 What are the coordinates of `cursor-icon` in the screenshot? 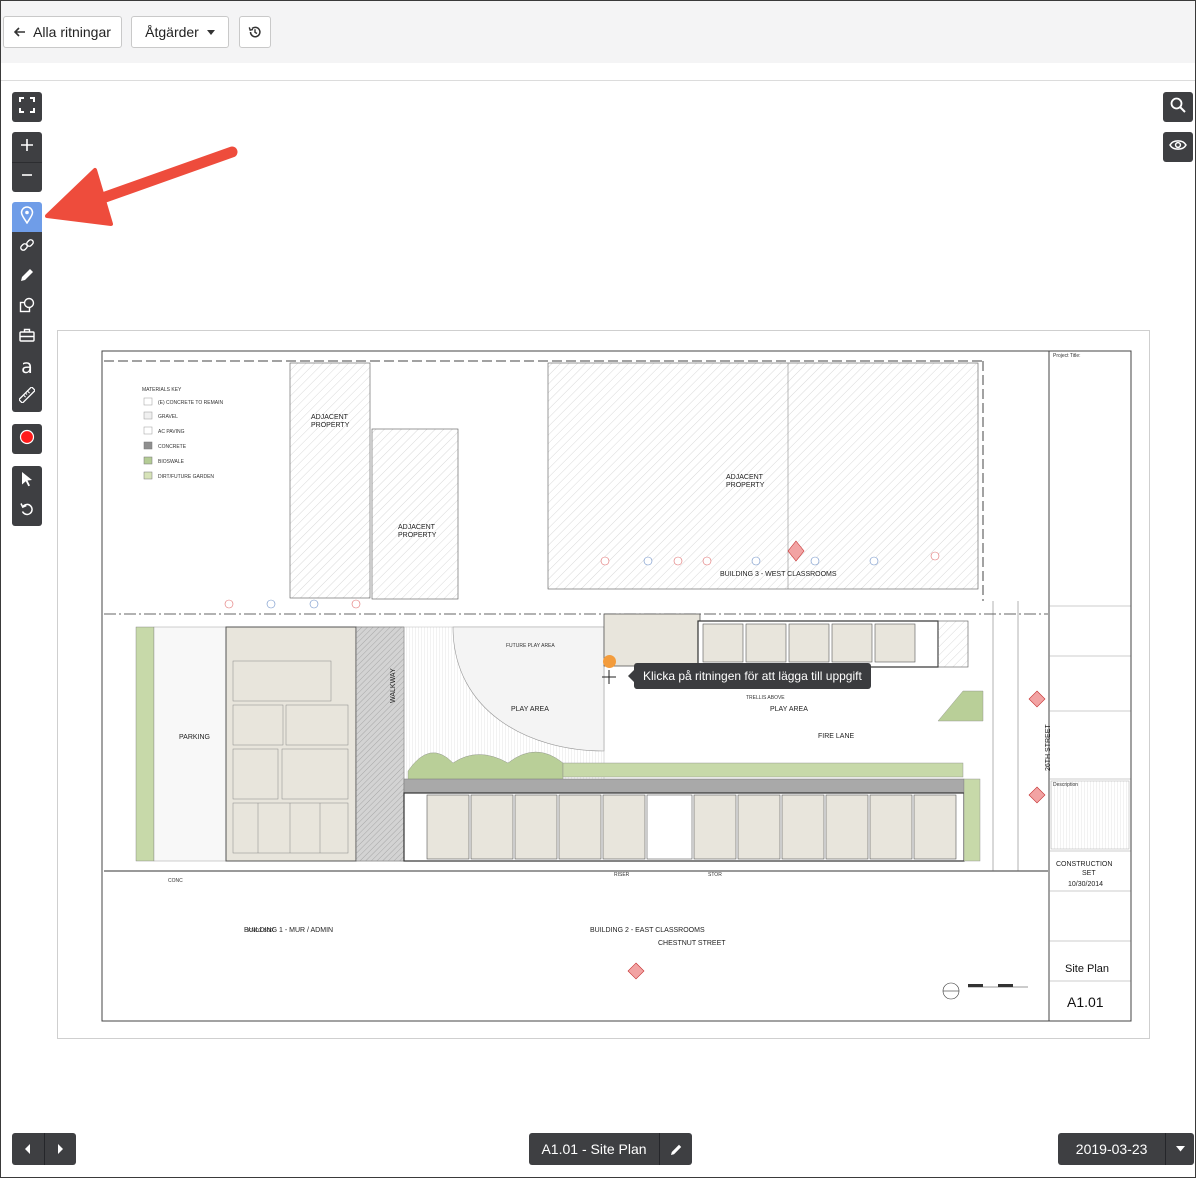 It's located at (27, 481).